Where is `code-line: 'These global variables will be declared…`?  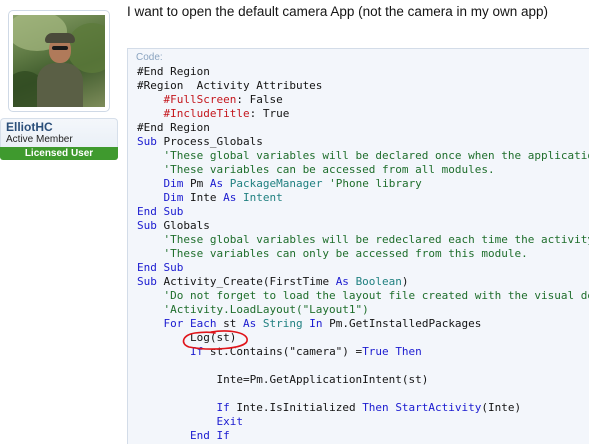
code-line: 'These global variables will be declared… is located at coordinates (363, 155).